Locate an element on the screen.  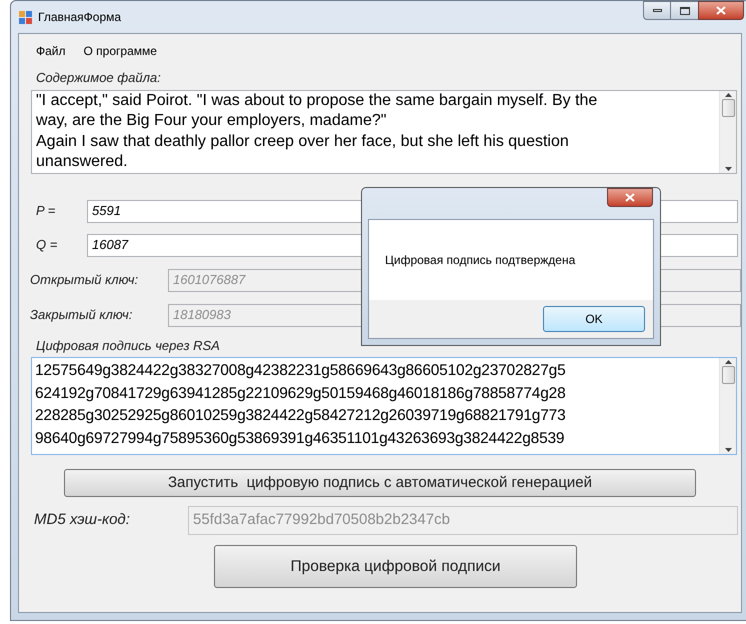
file-content-label: Содержимое файла: is located at coordinates (99, 78).